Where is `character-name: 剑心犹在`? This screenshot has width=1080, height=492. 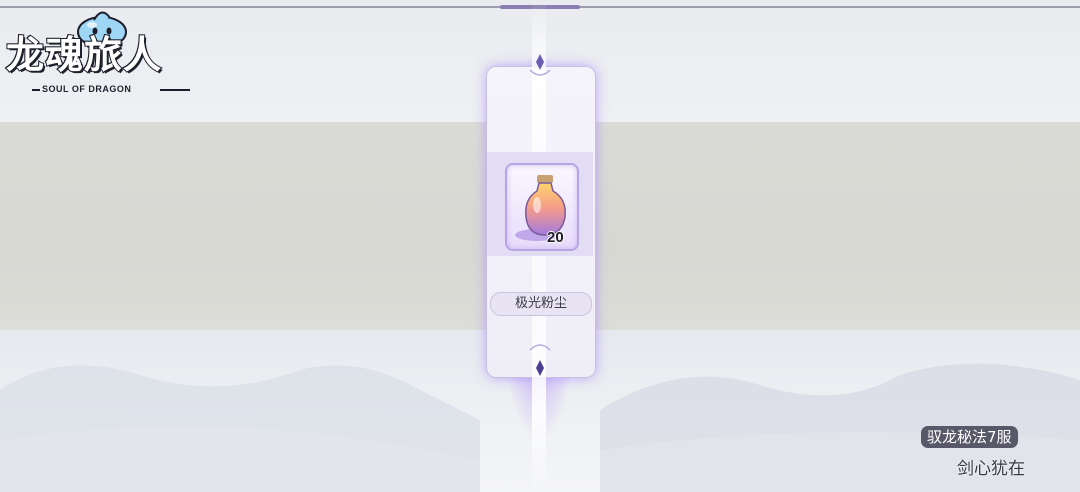 character-name: 剑心犹在 is located at coordinates (991, 469).